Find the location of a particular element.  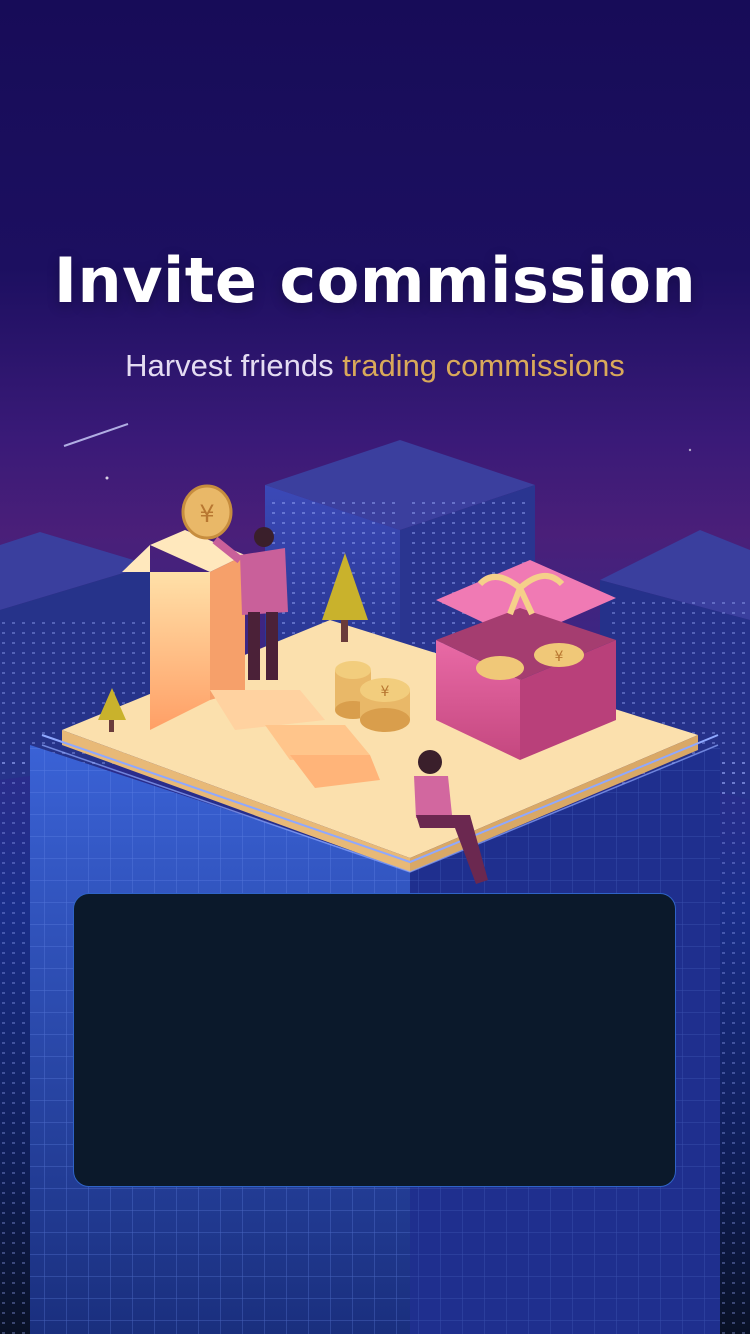

shooting-star is located at coordinates (96, 435).